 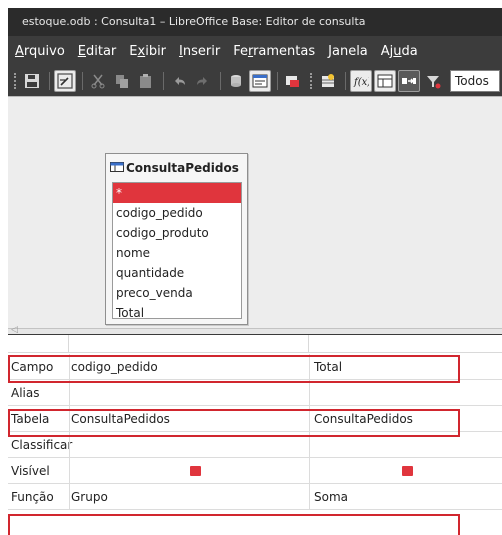 I want to click on funcao-cell-2: Soma, so click(x=405, y=497).